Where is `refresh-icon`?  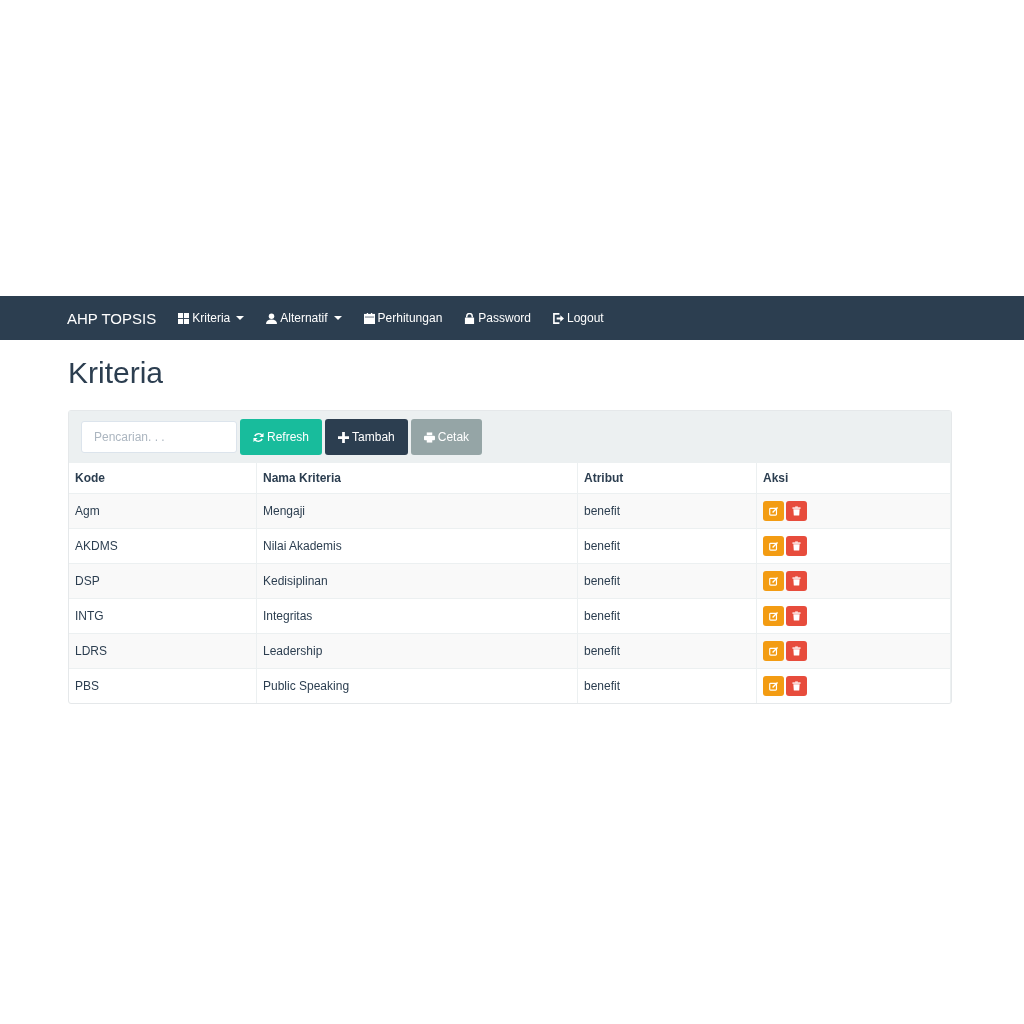
refresh-icon is located at coordinates (258, 437).